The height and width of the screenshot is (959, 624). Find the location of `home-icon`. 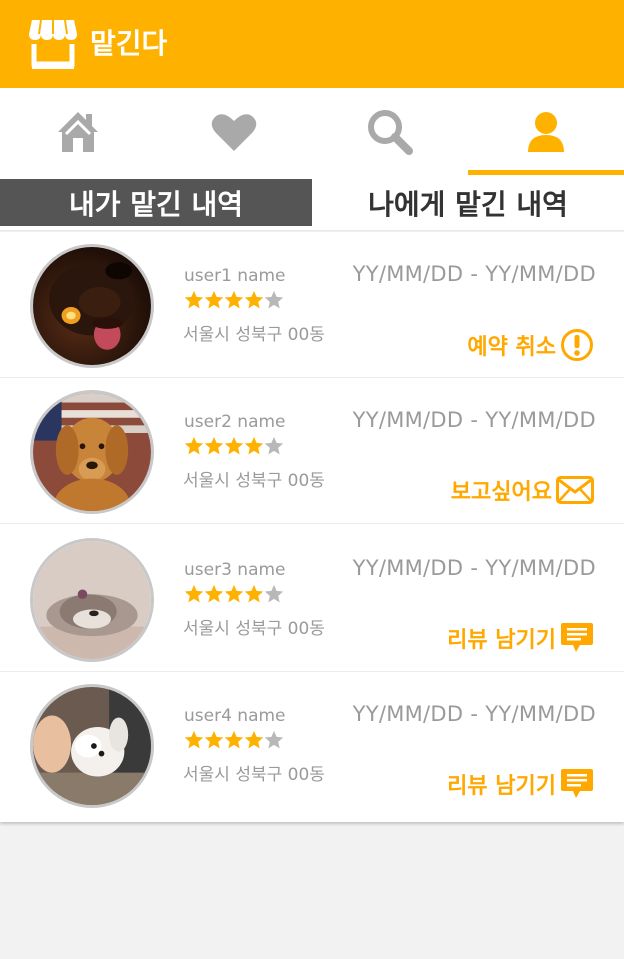

home-icon is located at coordinates (78, 132).